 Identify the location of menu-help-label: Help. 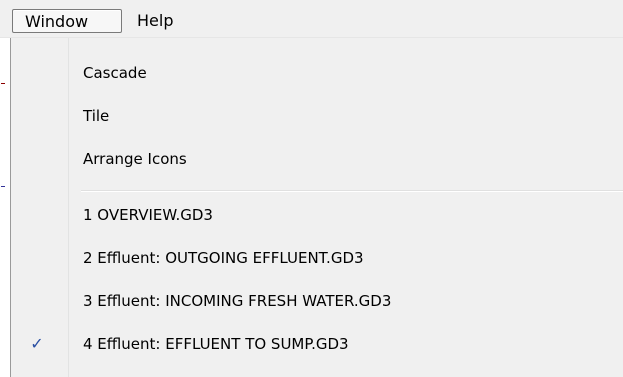
(155, 20).